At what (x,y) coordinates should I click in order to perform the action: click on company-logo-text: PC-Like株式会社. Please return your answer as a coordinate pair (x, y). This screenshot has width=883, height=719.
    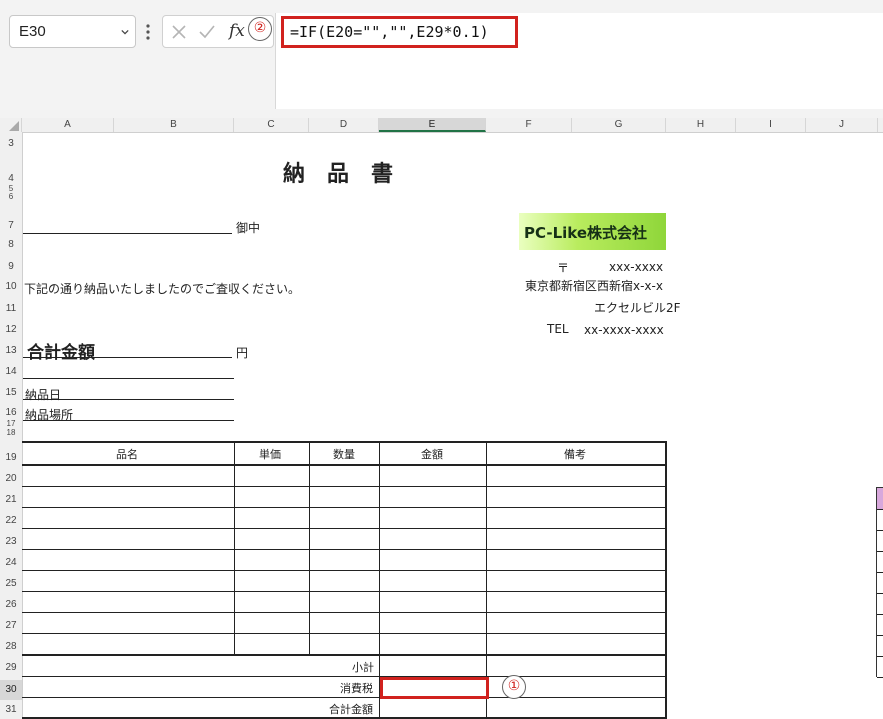
    Looking at the image, I should click on (586, 233).